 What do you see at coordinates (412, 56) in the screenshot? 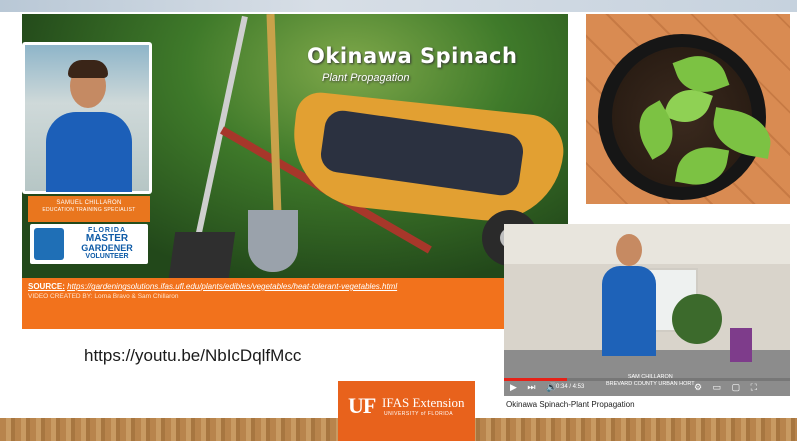
I see `video-title: Okinawa Spinach` at bounding box center [412, 56].